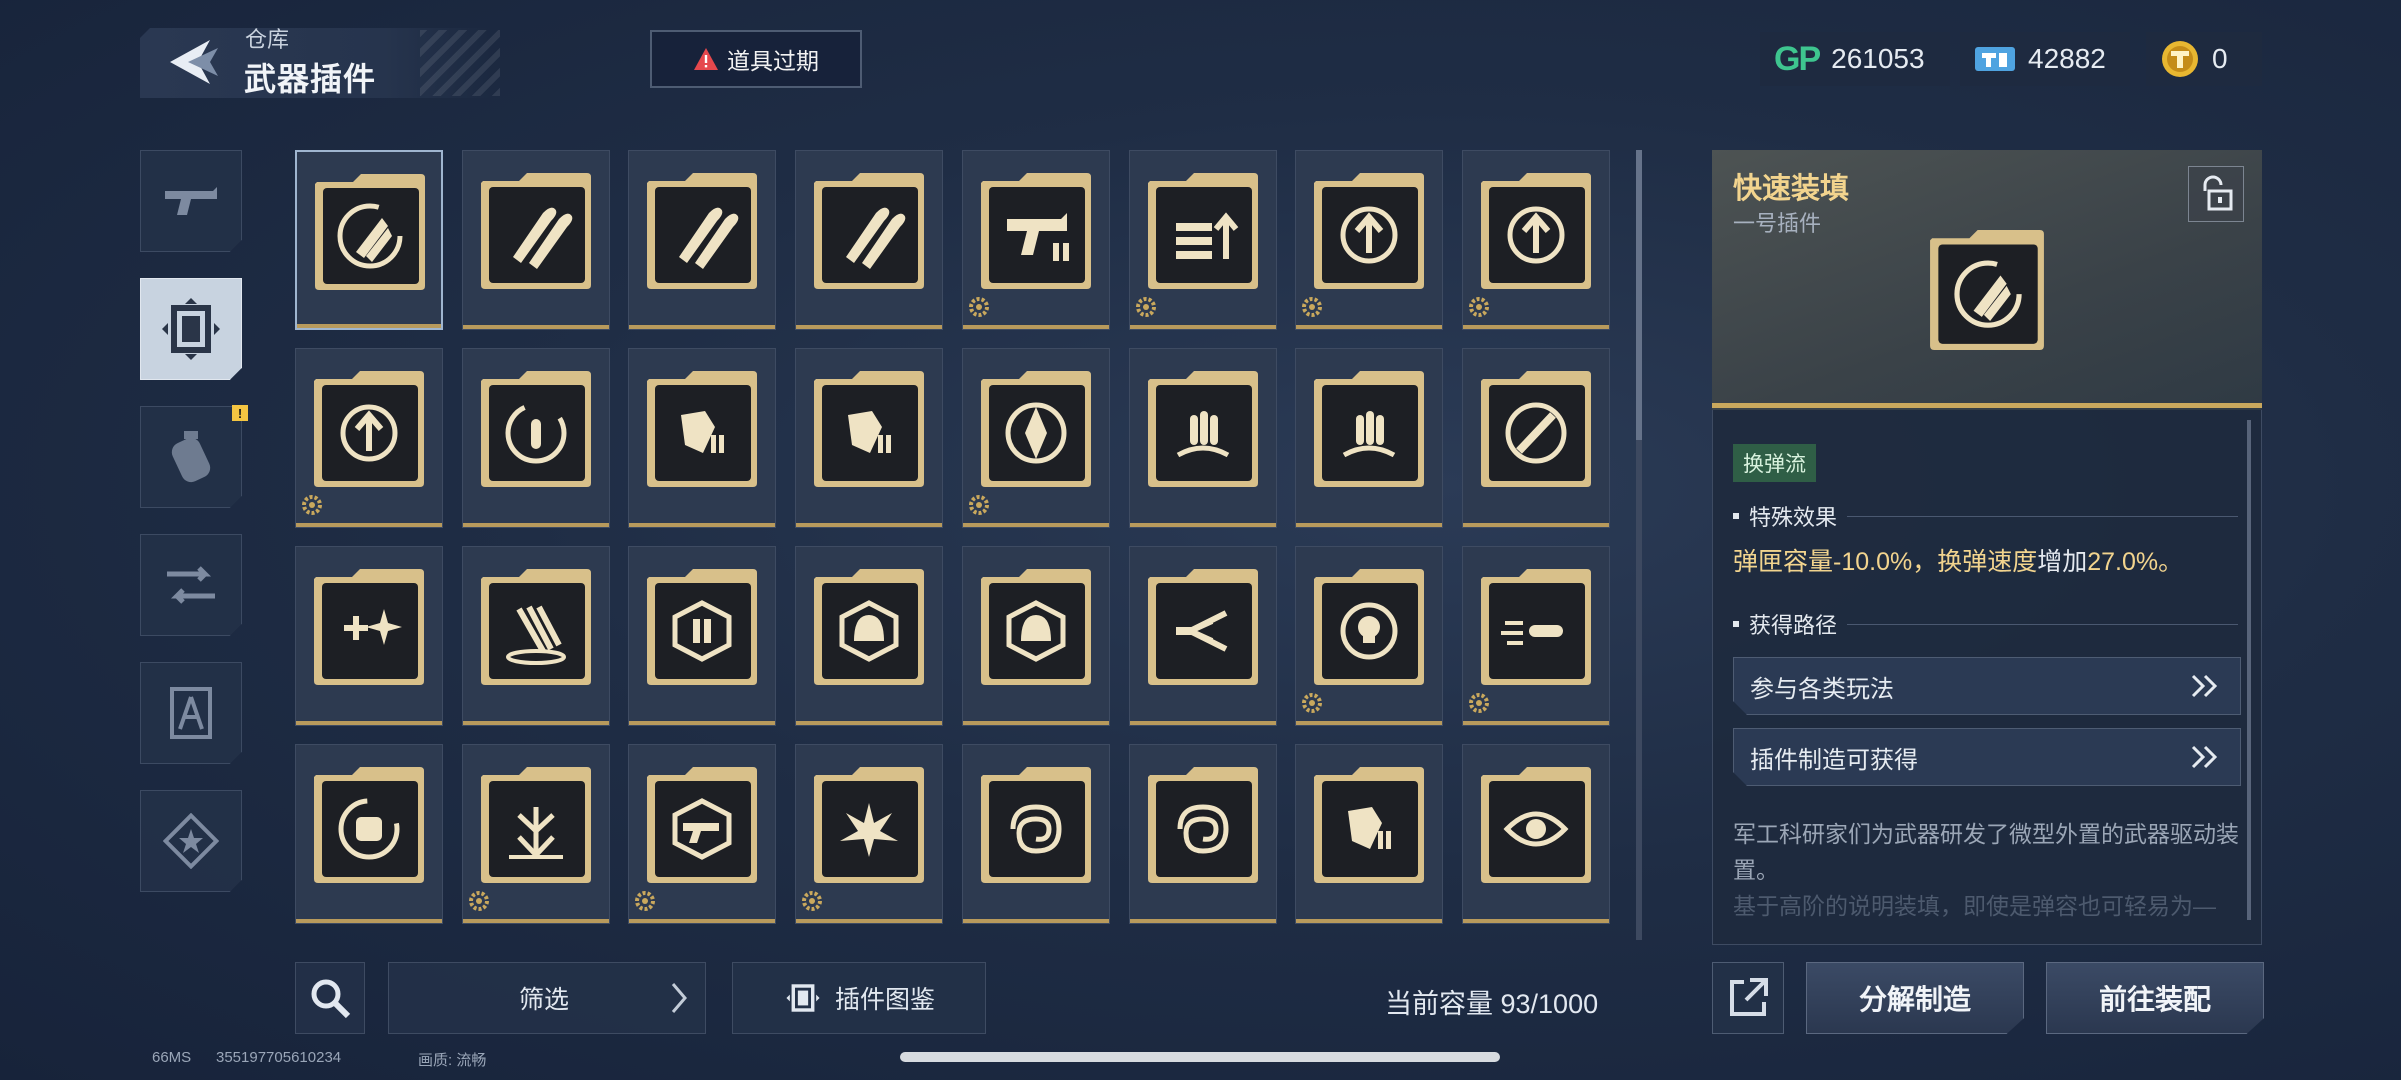  I want to click on gold-token-icon, so click(2180, 59).